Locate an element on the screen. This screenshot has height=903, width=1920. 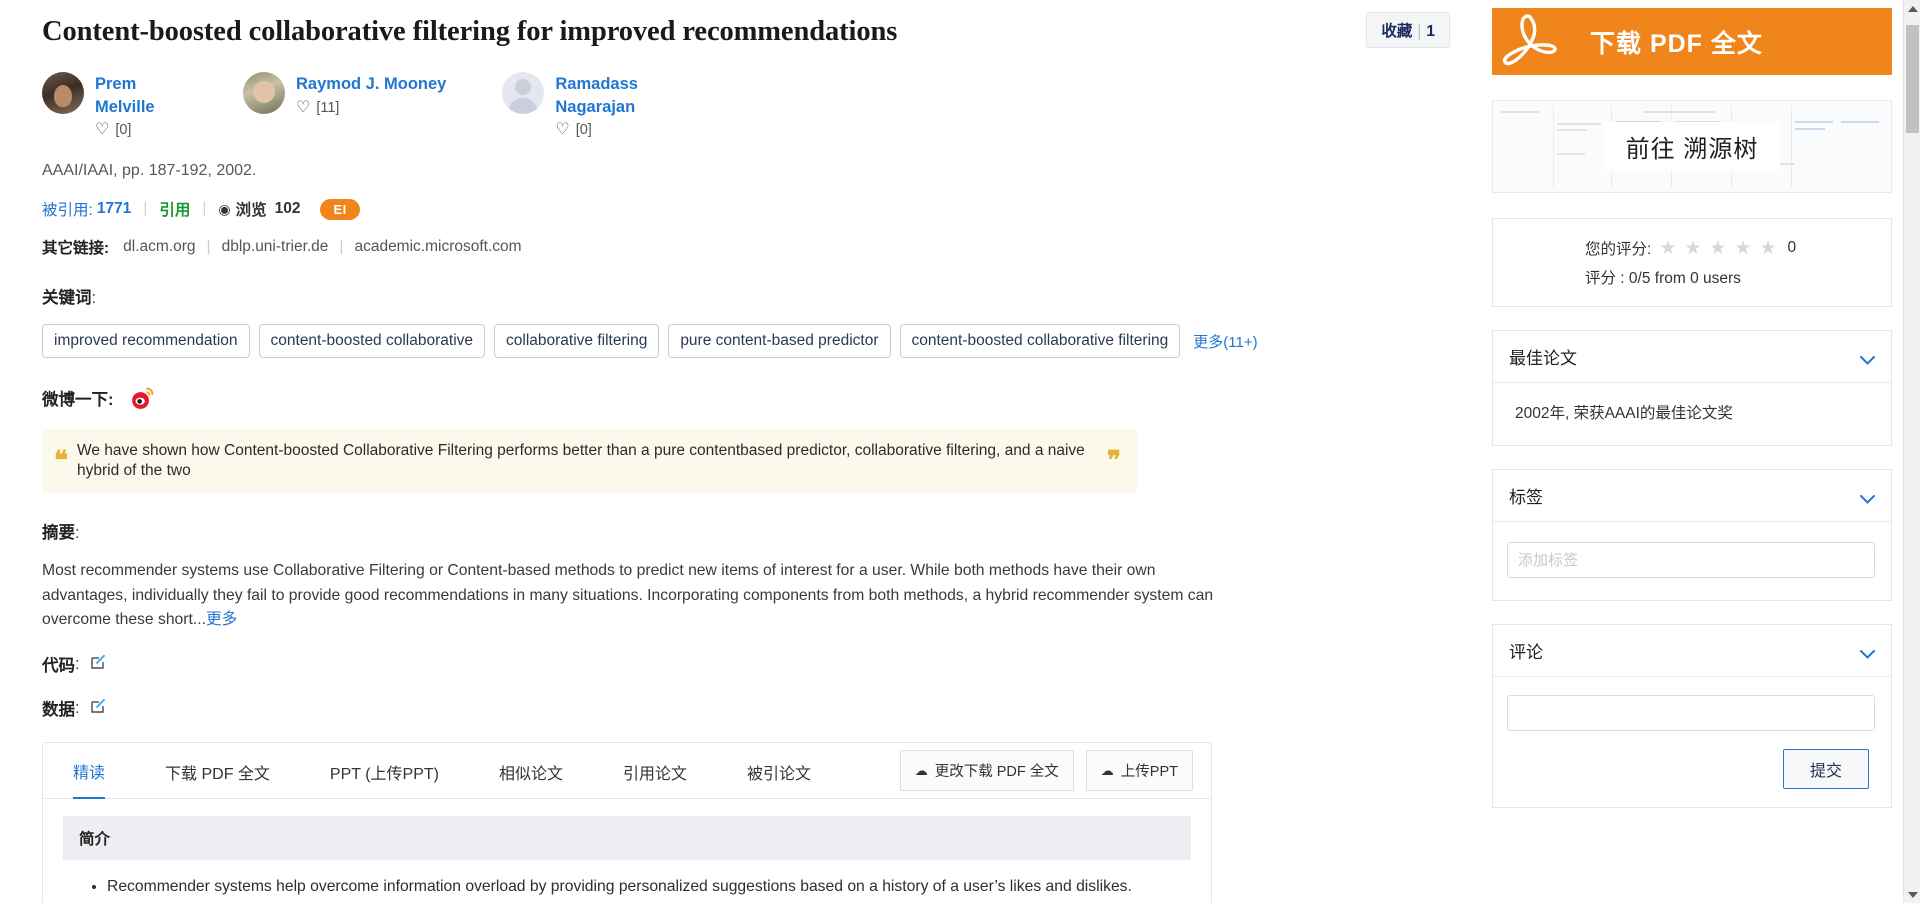
keyword-chip: content-boosted collaborative is located at coordinates (372, 341).